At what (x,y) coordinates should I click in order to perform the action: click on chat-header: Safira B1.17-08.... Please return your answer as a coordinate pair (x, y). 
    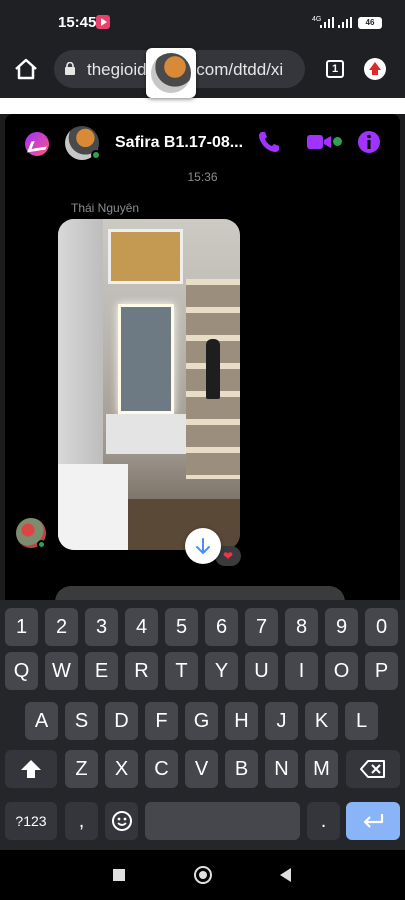
    Looking at the image, I should click on (202, 142).